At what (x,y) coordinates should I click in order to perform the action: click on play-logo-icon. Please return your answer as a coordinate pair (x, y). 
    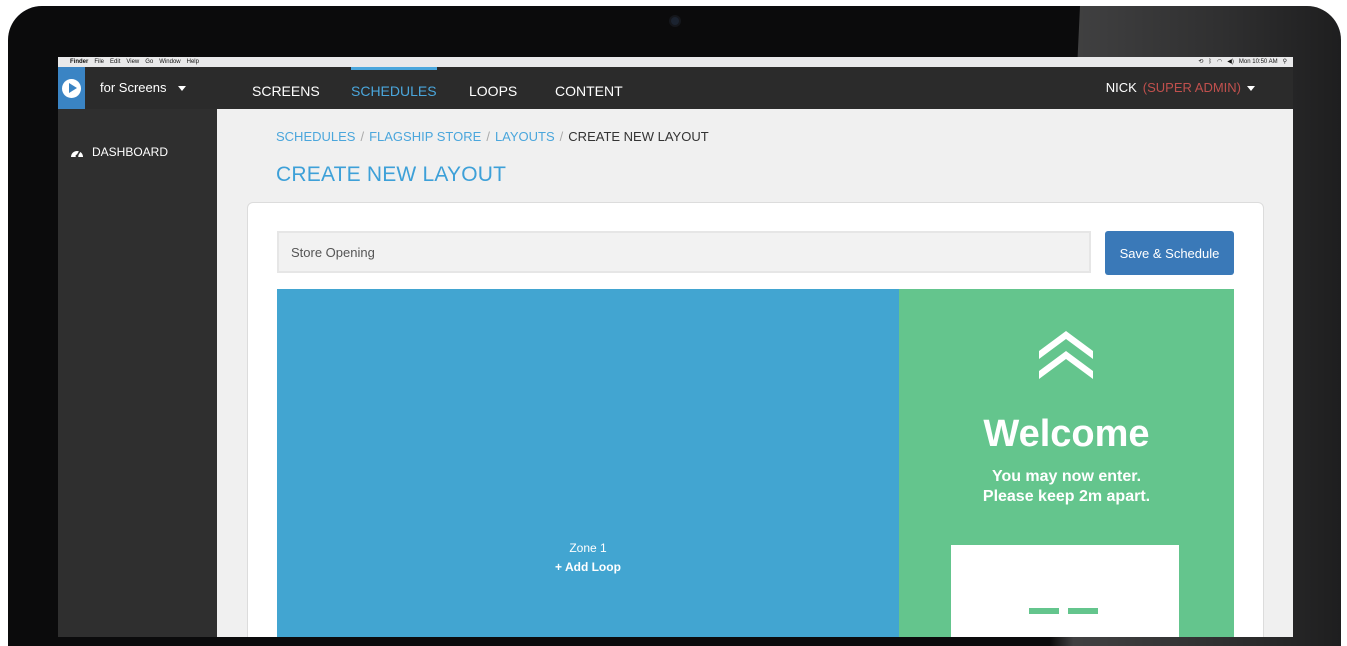
    Looking at the image, I should click on (71, 88).